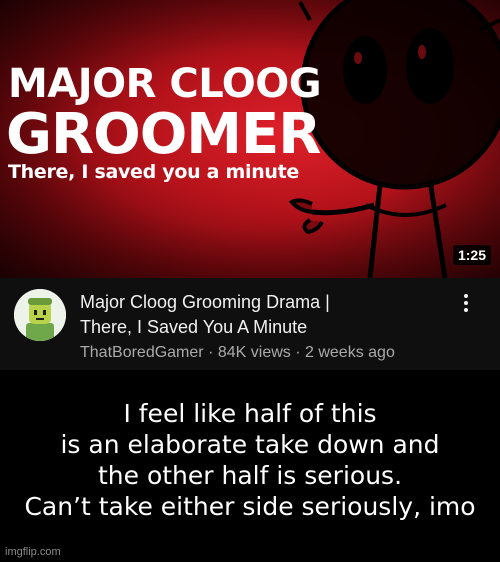 The height and width of the screenshot is (562, 500). Describe the element at coordinates (250, 444) in the screenshot. I see `caption-line: is an elaborate take down and` at that location.